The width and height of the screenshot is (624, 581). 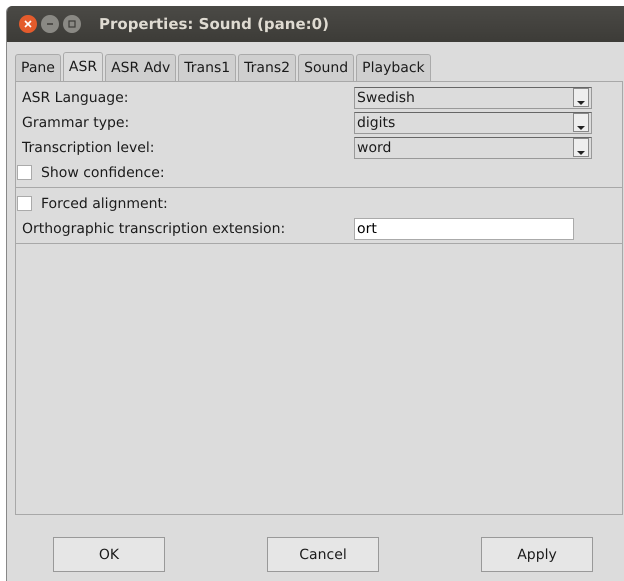 What do you see at coordinates (89, 148) in the screenshot?
I see `field-label: Transcription level:` at bounding box center [89, 148].